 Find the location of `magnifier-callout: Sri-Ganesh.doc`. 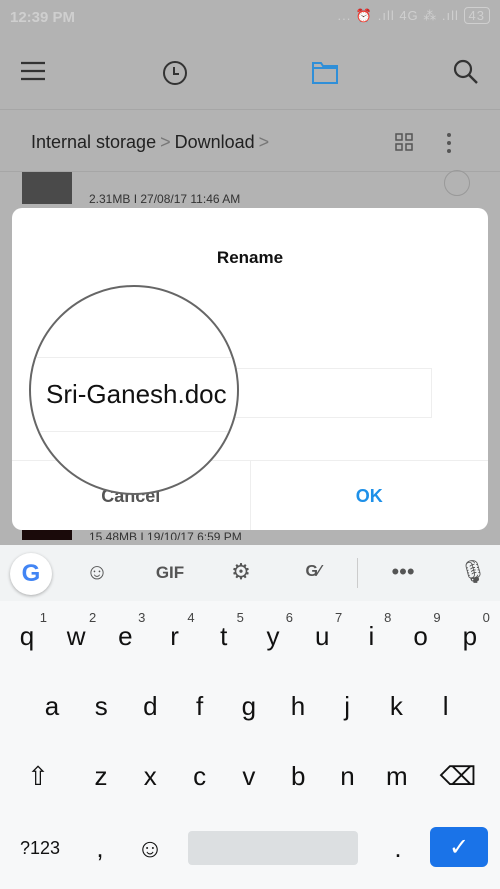

magnifier-callout: Sri-Ganesh.doc is located at coordinates (134, 390).